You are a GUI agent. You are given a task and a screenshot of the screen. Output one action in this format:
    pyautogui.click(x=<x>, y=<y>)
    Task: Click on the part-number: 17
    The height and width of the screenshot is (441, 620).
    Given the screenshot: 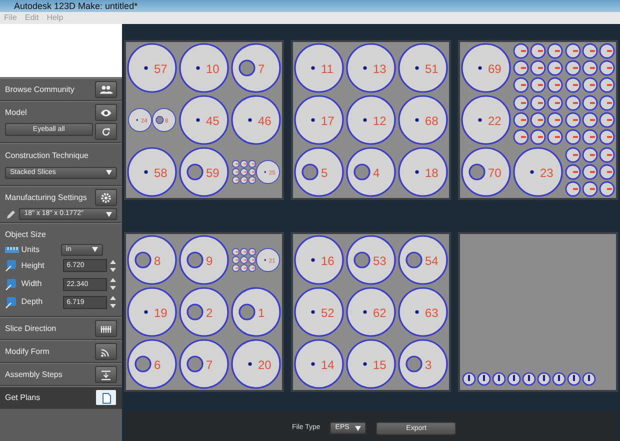 What is the action you would take?
    pyautogui.click(x=327, y=121)
    